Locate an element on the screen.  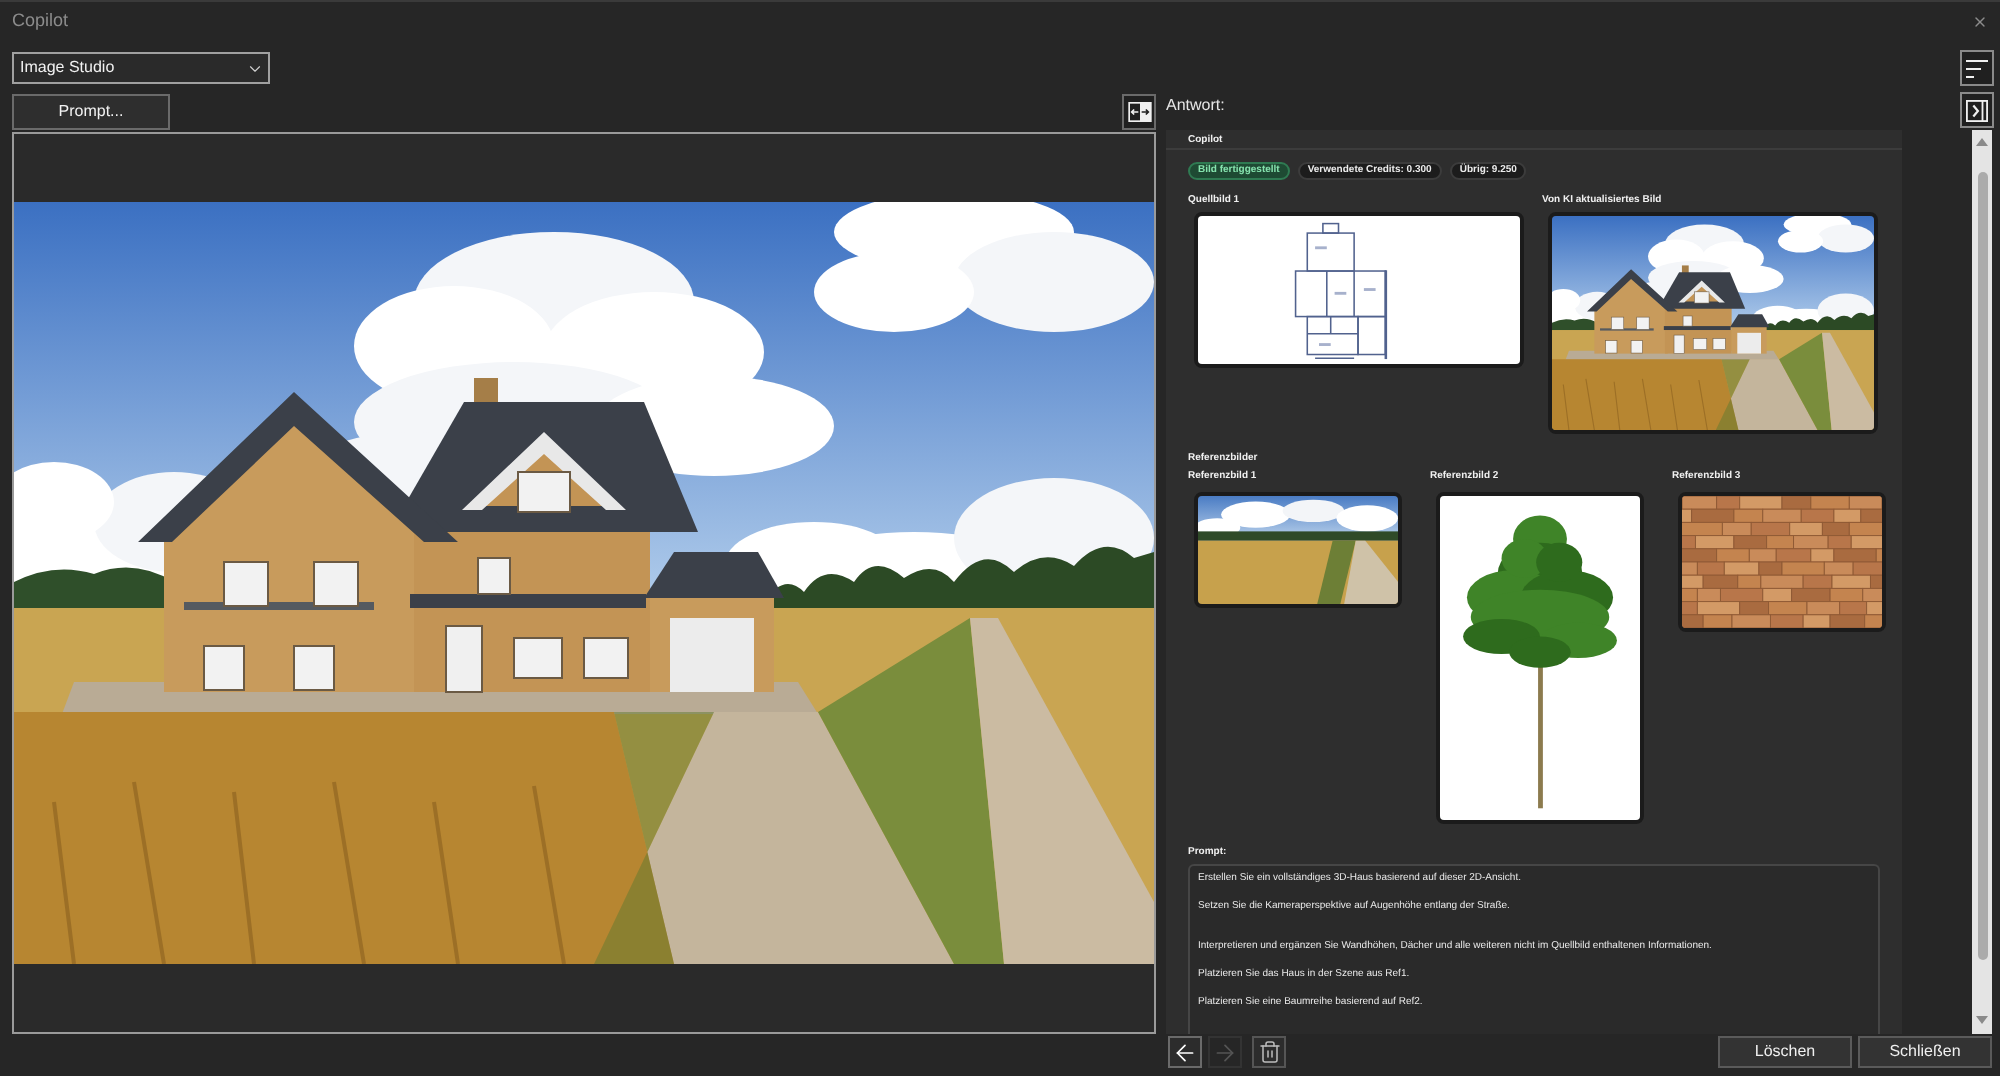
trash-icon is located at coordinates (1269, 1052).